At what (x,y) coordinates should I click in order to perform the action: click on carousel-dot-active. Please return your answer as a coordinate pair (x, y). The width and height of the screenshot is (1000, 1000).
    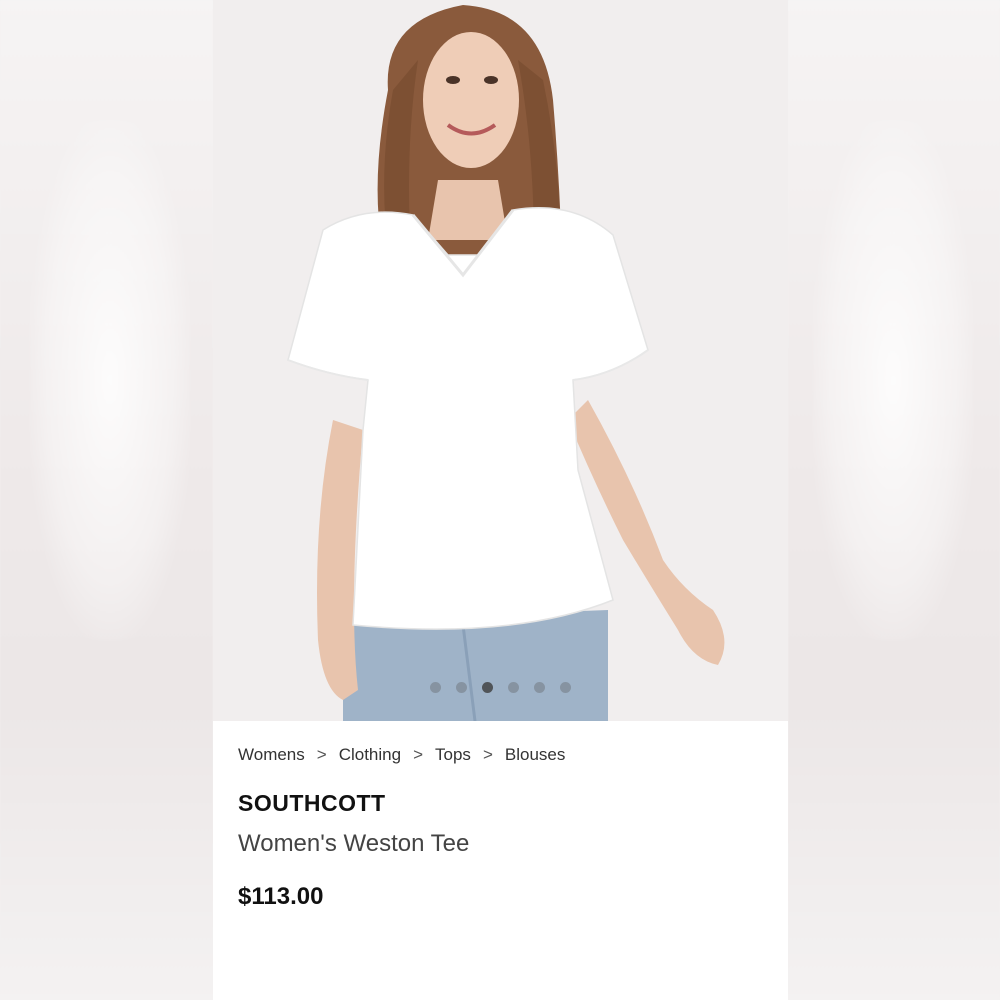
    Looking at the image, I should click on (487, 687).